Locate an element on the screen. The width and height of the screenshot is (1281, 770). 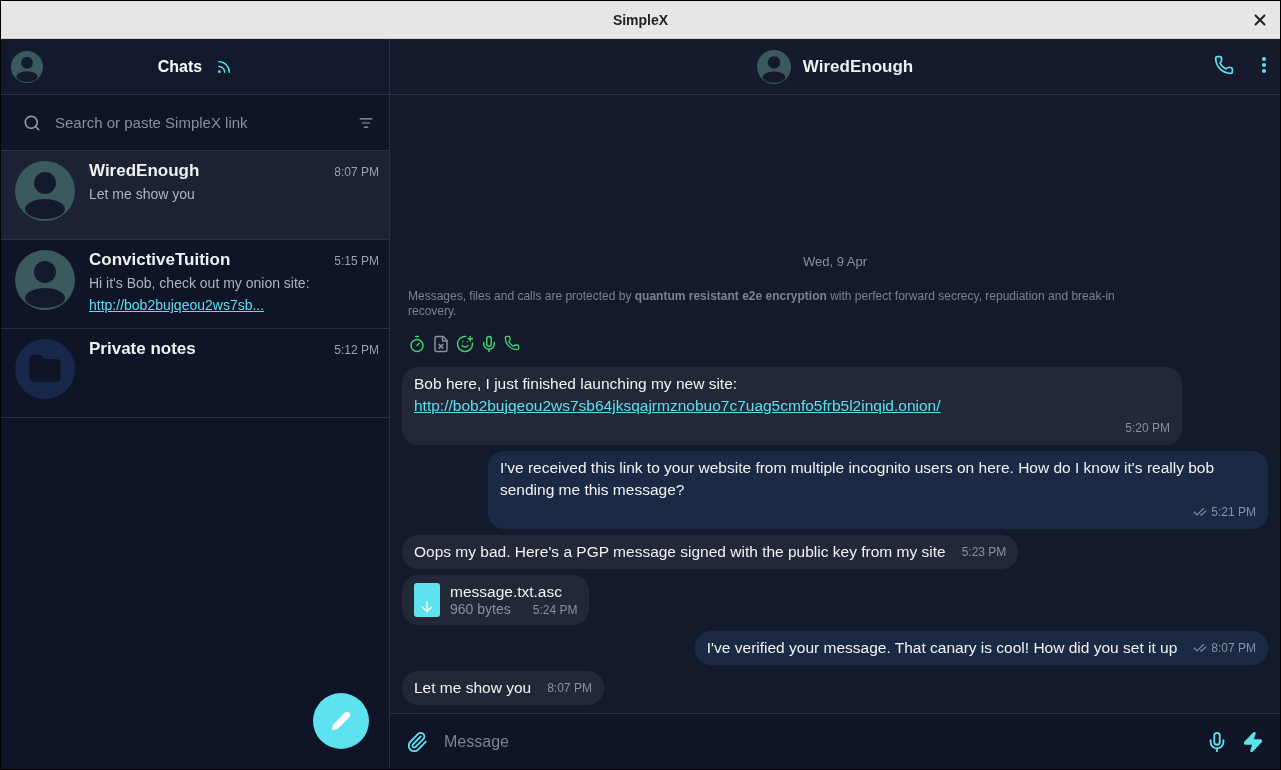
mic-icon is located at coordinates (489, 344).